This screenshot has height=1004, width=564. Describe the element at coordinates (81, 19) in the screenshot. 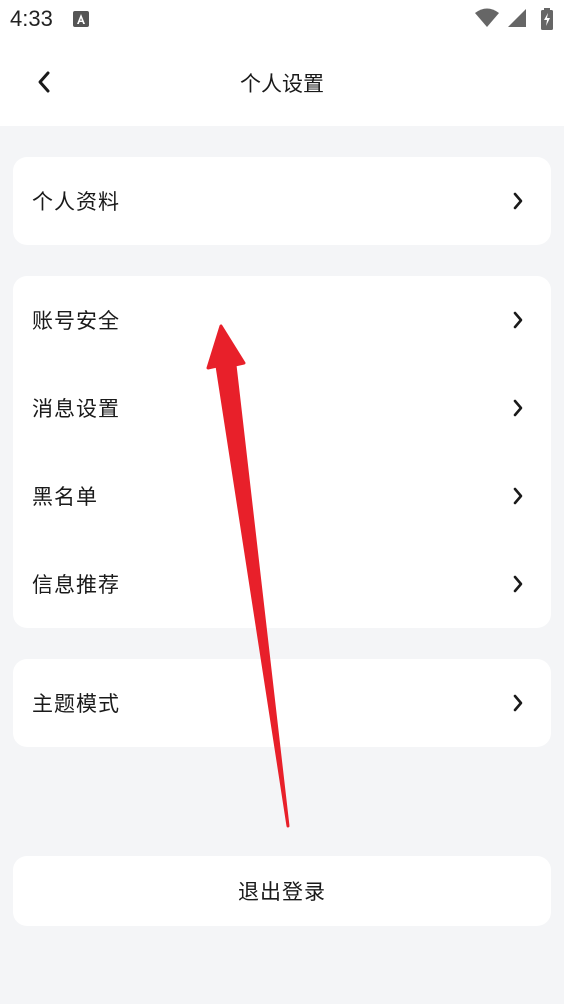

I see `a-notification-icon` at that location.